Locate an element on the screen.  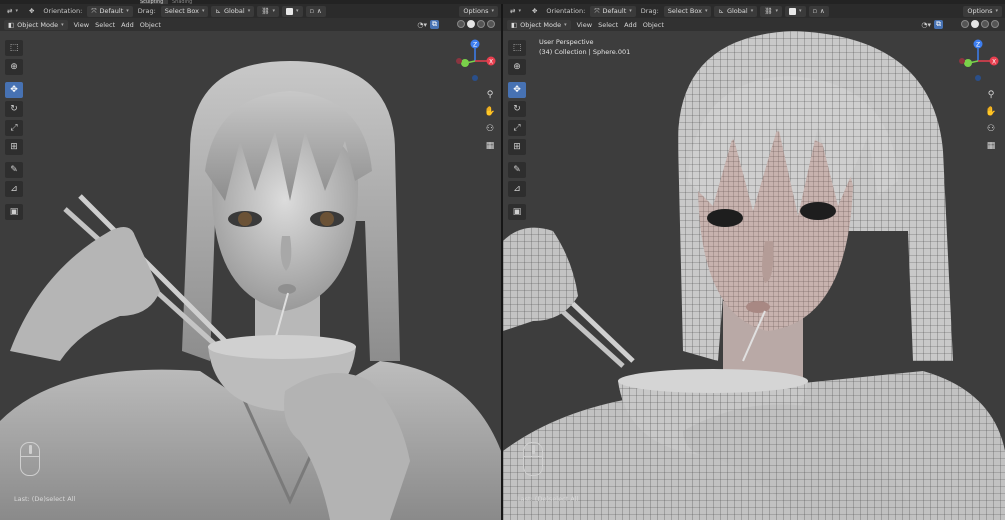
add-cube-icon: ▣ is located at coordinates (517, 212).